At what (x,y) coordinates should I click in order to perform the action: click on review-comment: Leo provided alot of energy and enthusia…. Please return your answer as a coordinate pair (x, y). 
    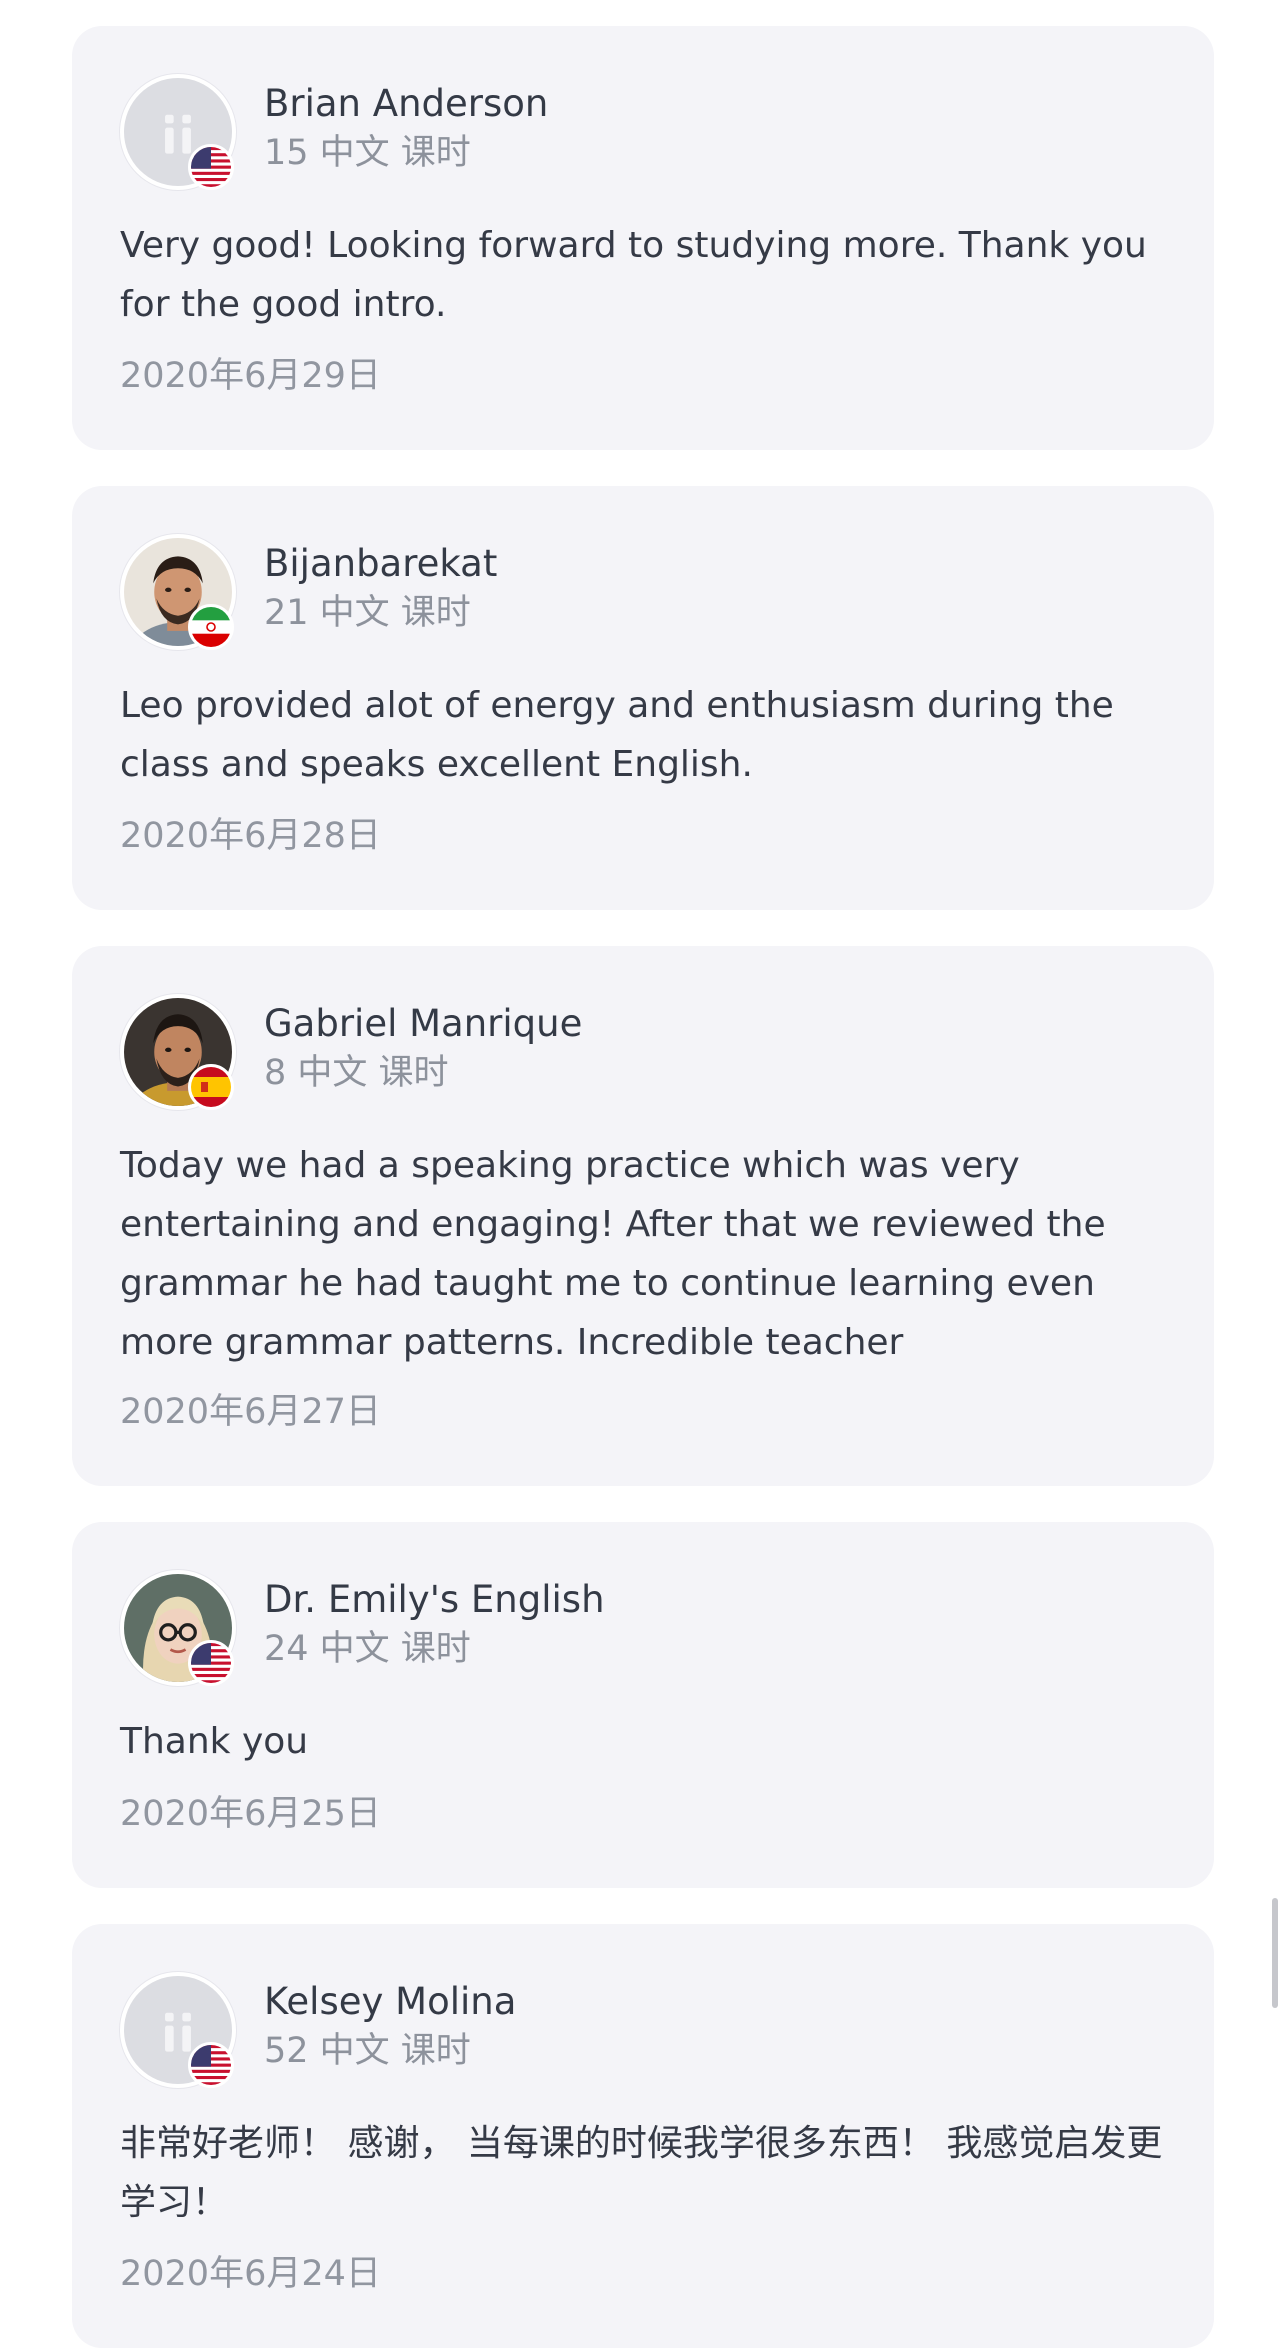
    Looking at the image, I should click on (617, 735).